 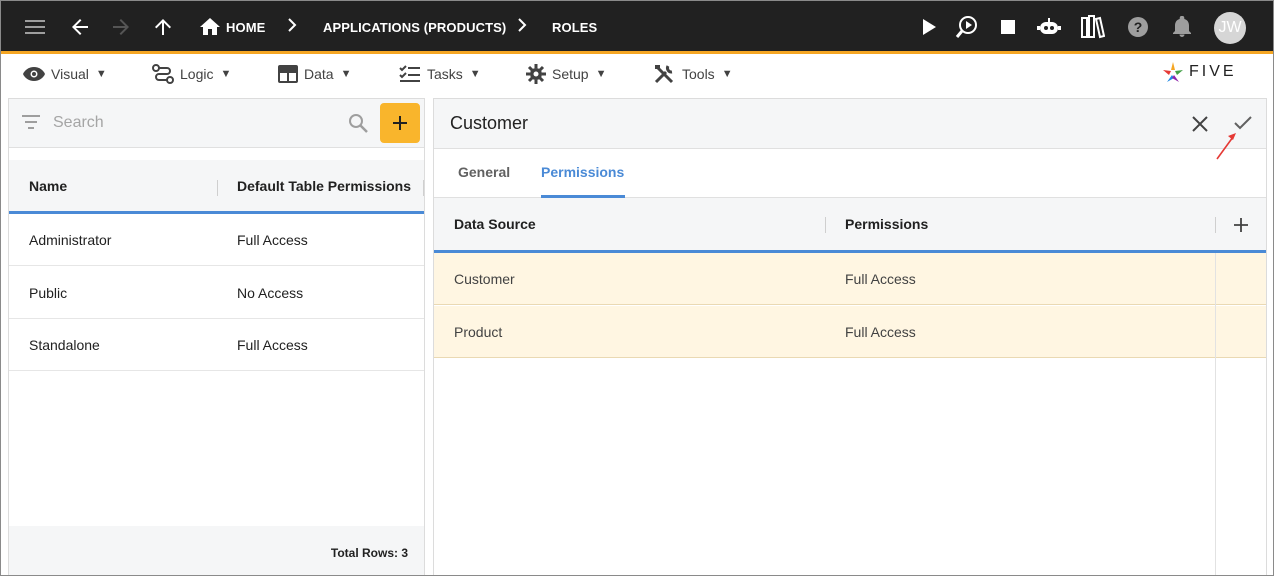 I want to click on data-source-value: Product, so click(x=478, y=331).